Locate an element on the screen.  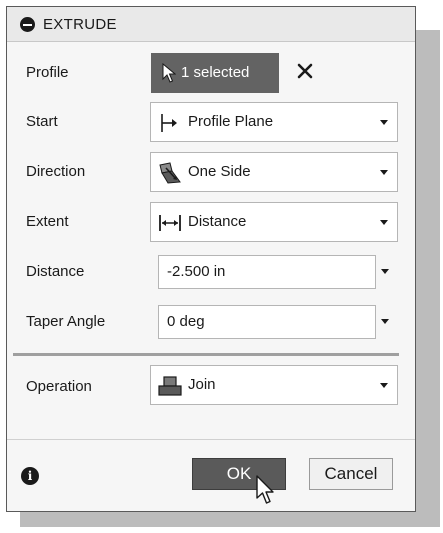
direction-label: Direction is located at coordinates (56, 171).